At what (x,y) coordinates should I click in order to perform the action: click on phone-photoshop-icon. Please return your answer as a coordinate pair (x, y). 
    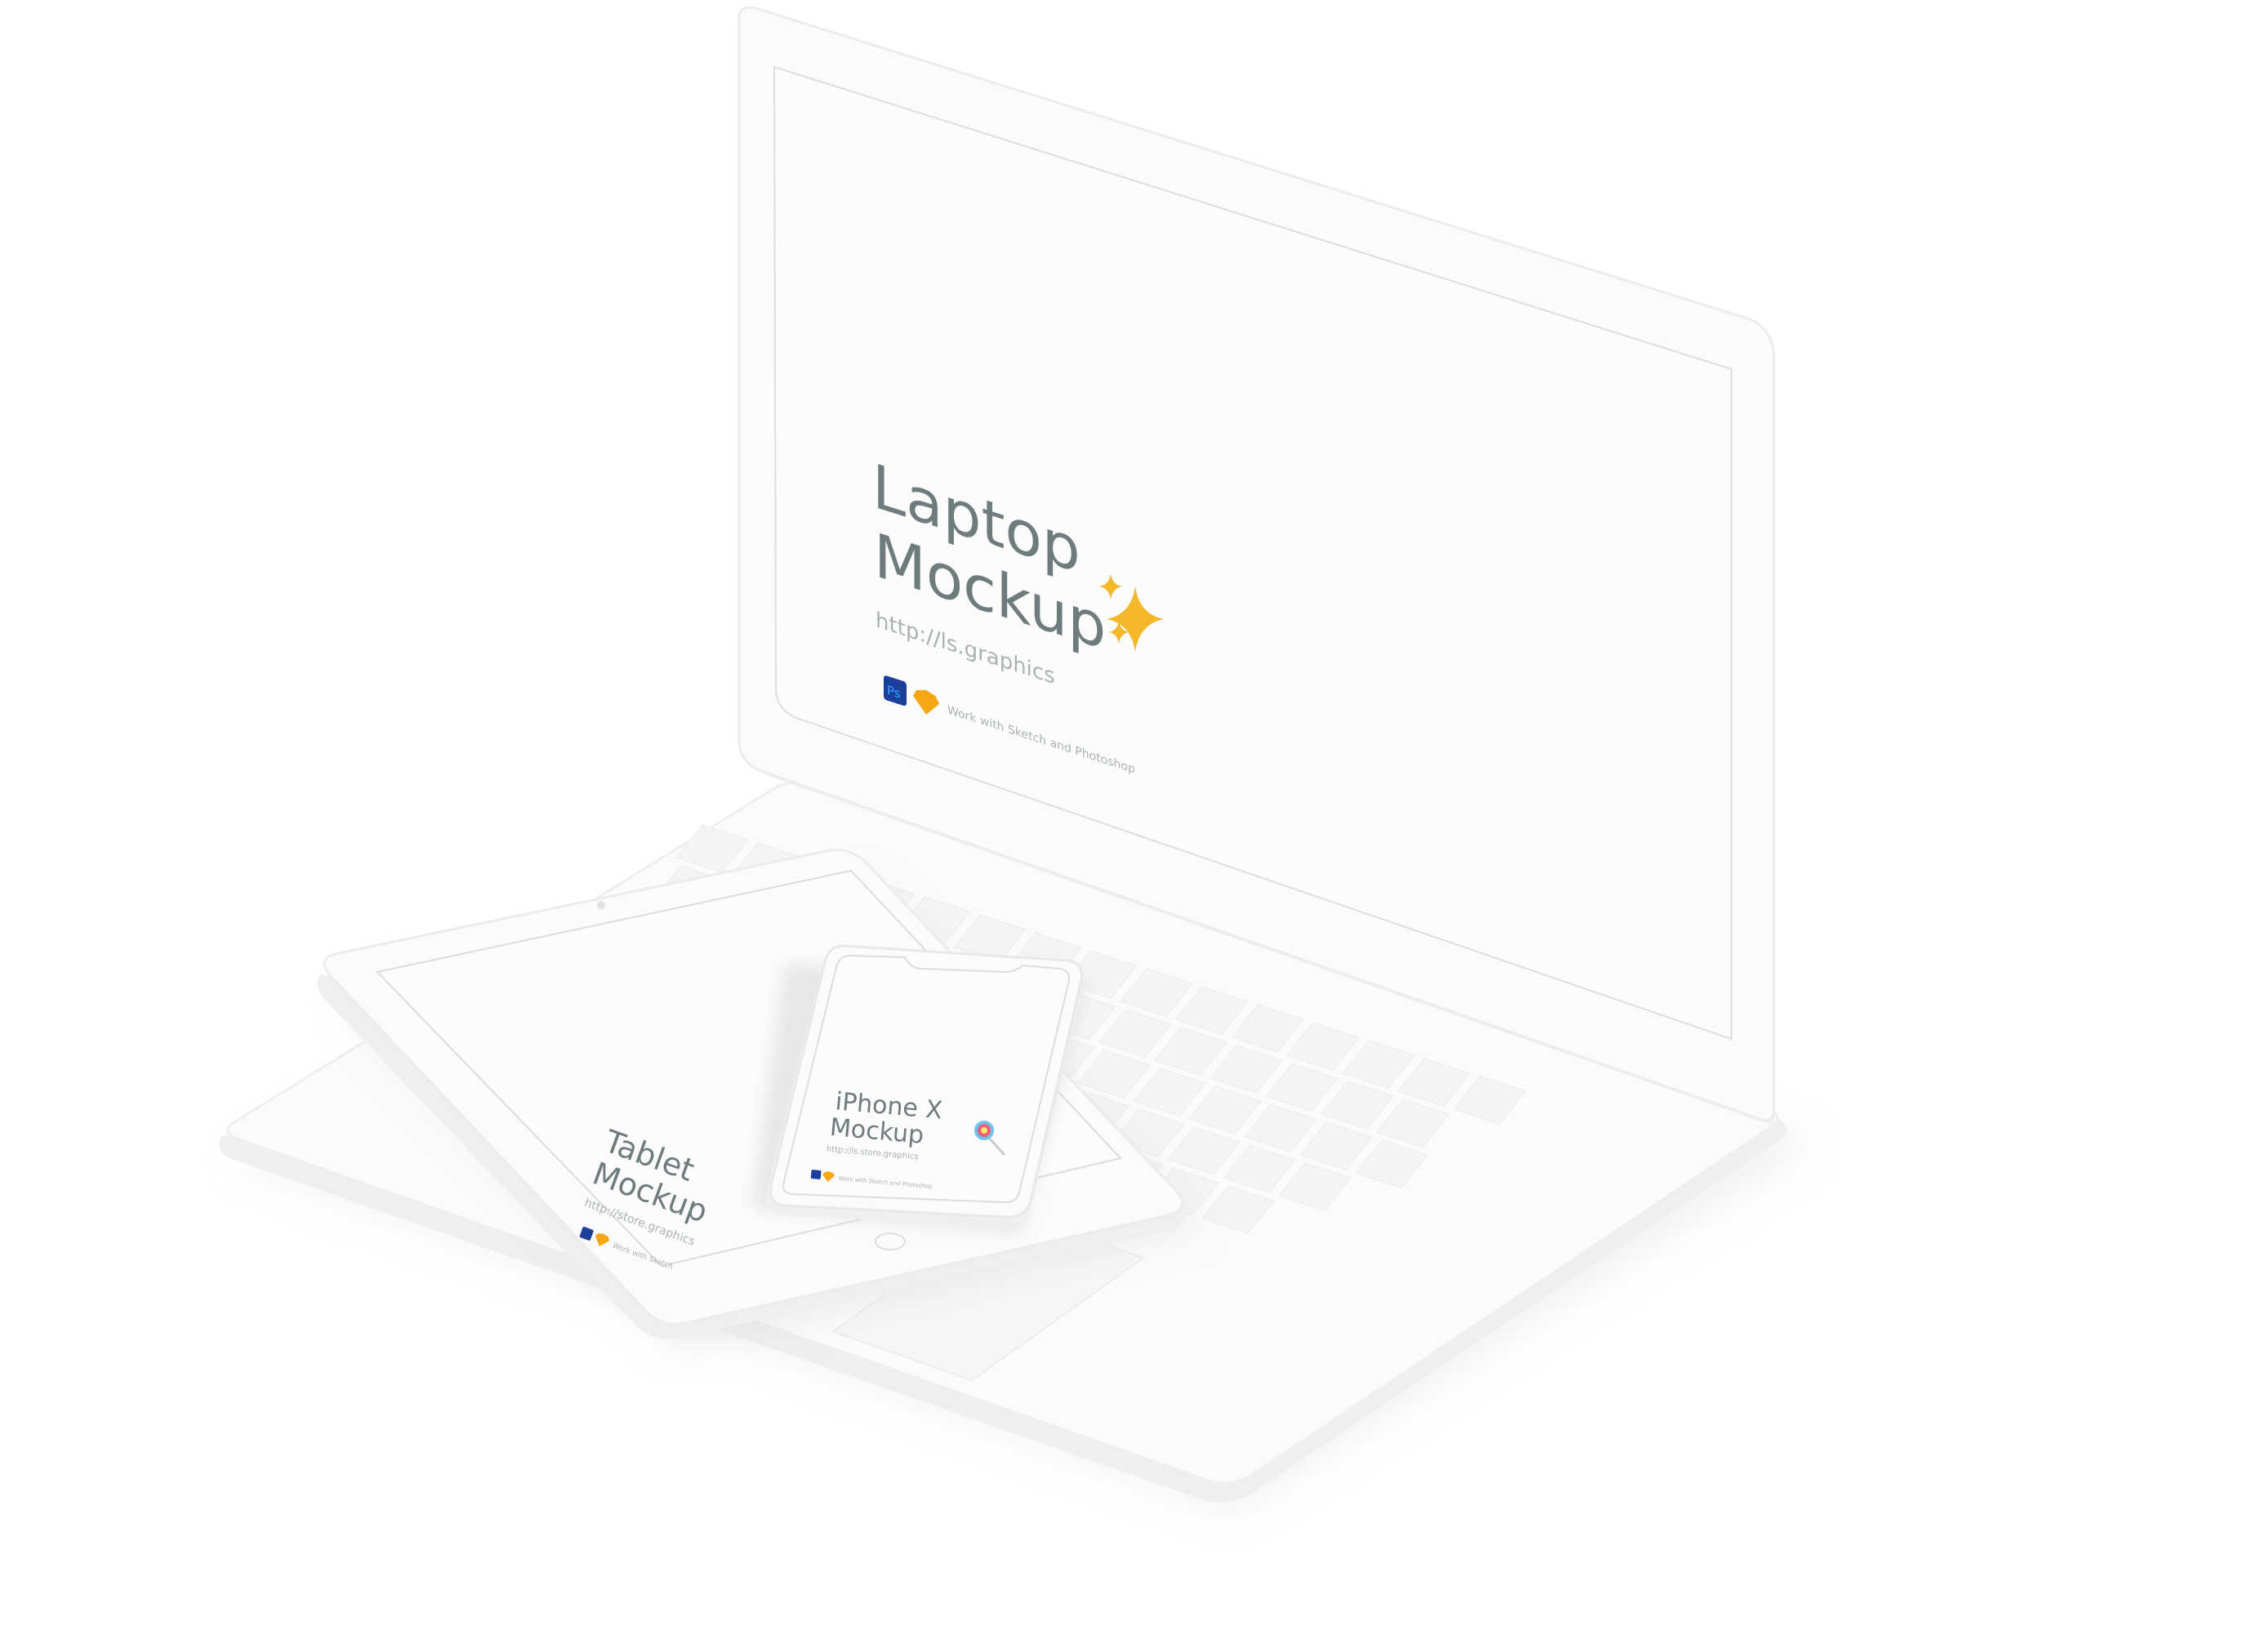
    Looking at the image, I should click on (816, 1174).